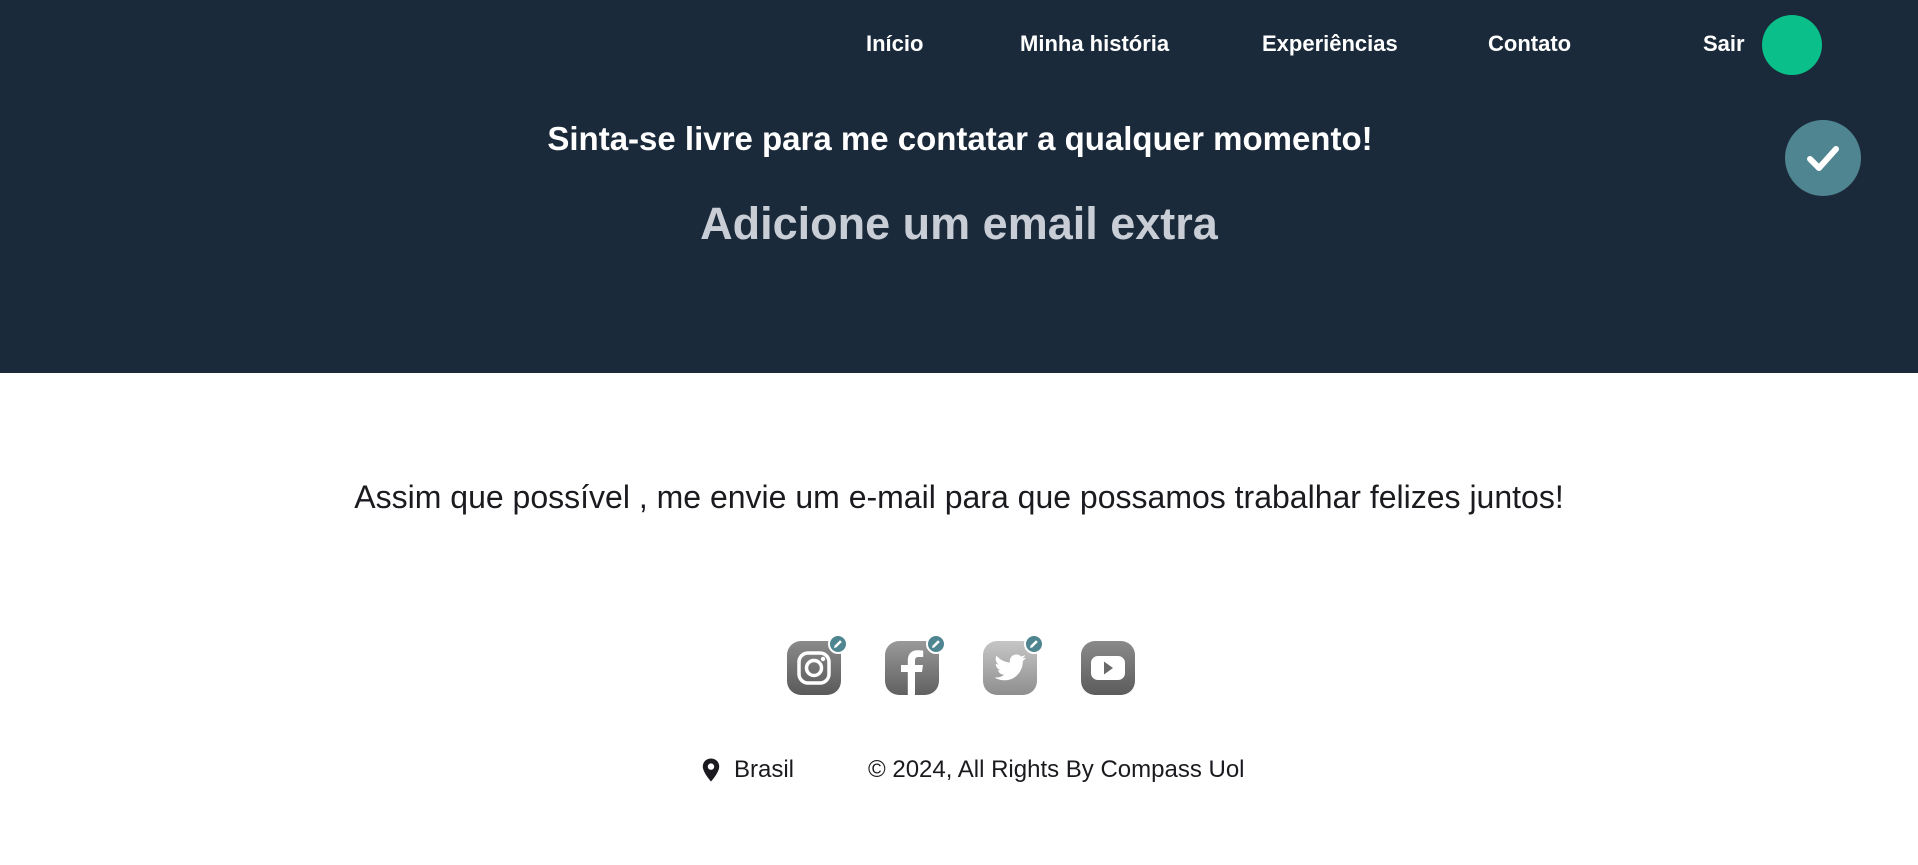  Describe the element at coordinates (894, 44) in the screenshot. I see `nav-link-inicio: Início` at that location.